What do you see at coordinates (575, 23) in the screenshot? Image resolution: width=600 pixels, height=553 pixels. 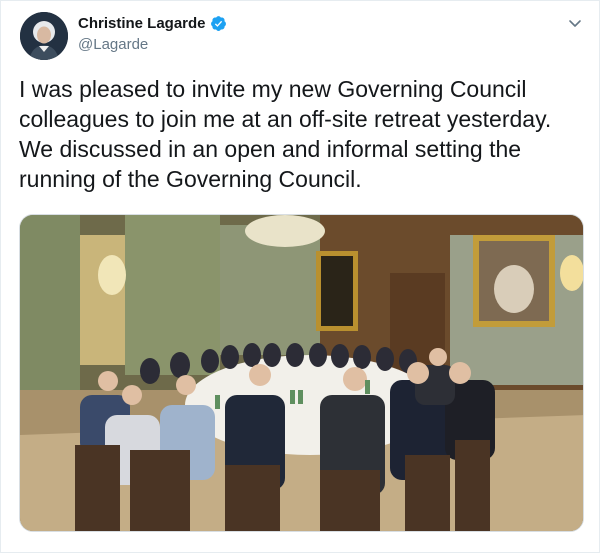 I see `chevron-down-icon` at bounding box center [575, 23].